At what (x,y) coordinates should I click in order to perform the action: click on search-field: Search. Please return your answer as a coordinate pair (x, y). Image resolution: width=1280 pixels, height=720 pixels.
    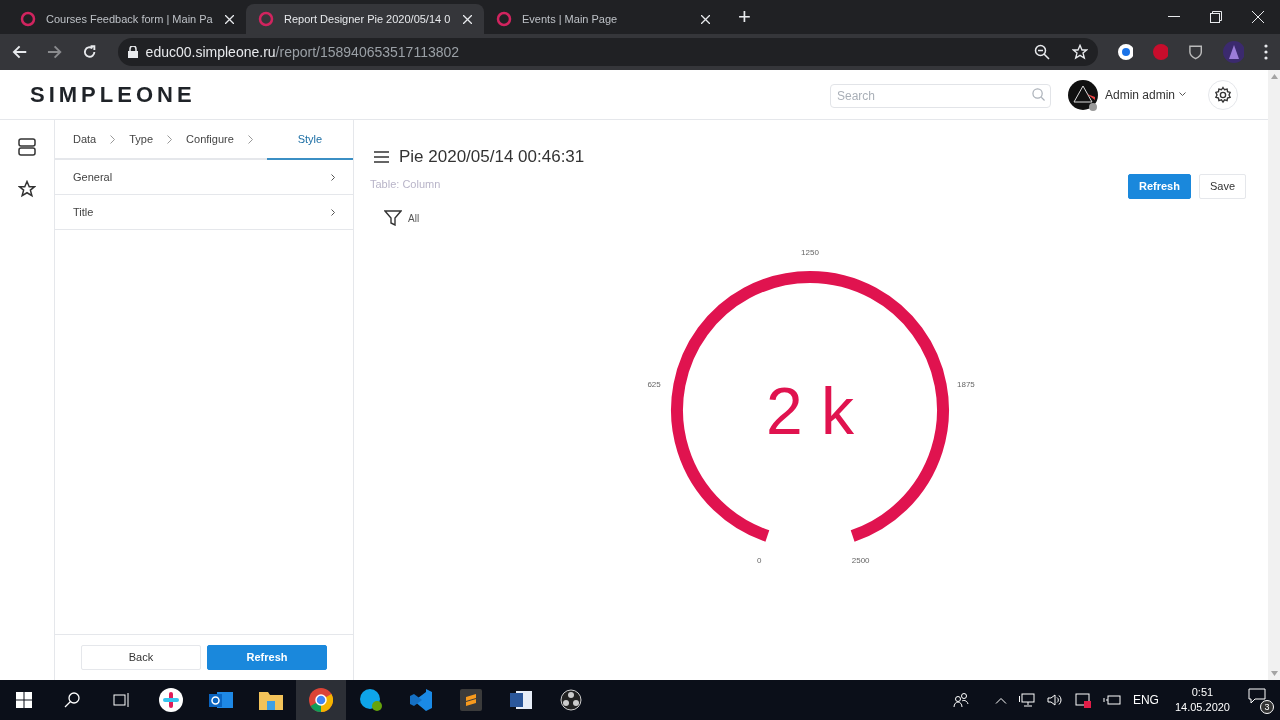
    Looking at the image, I should click on (940, 95).